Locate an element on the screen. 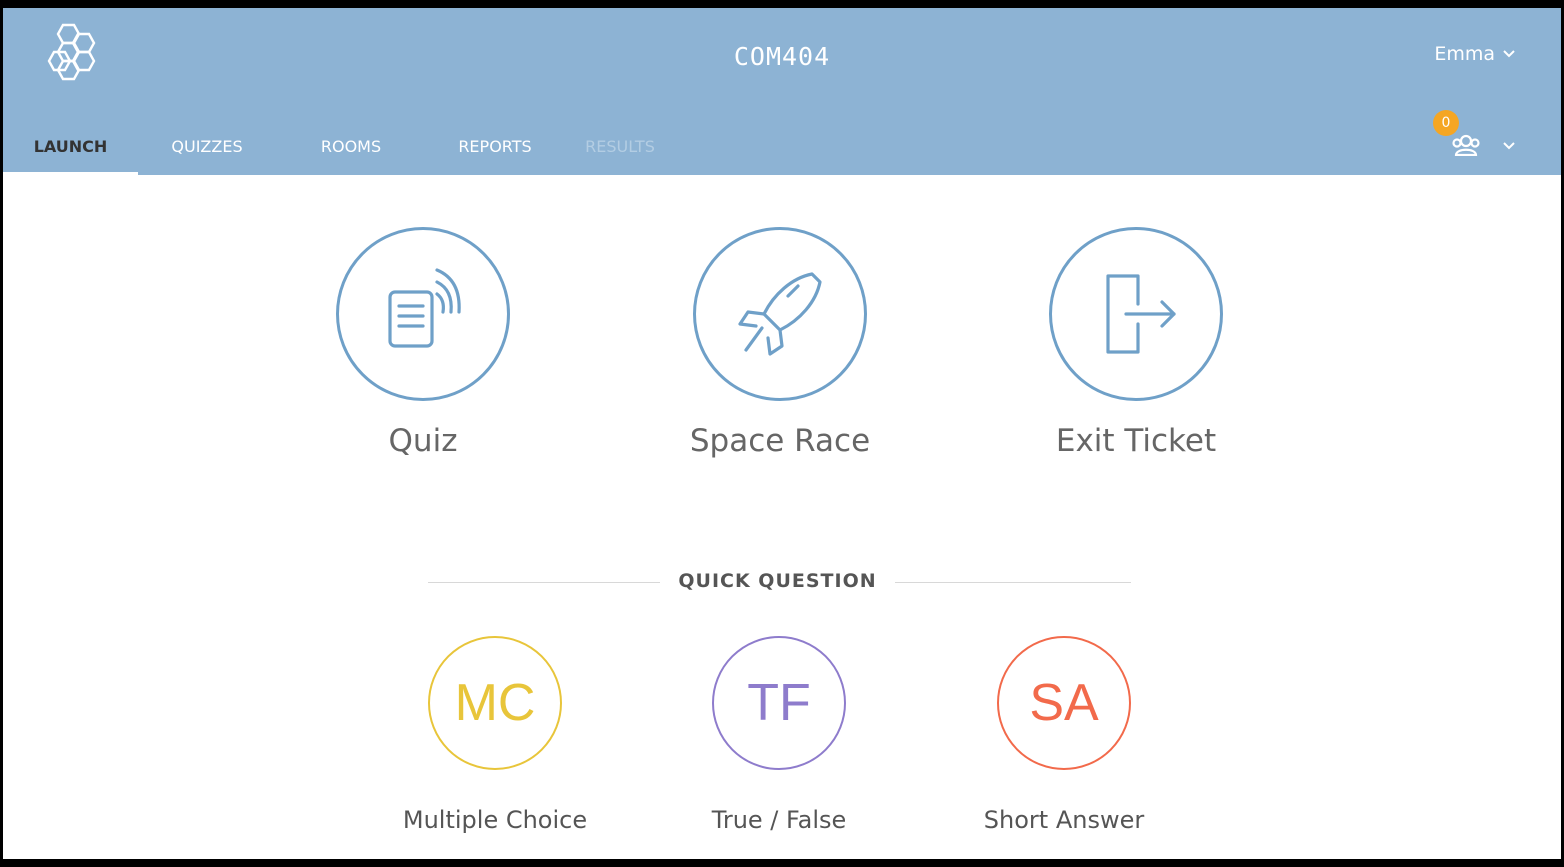 This screenshot has width=1564, height=867. tab-quizzes: QUIZZES is located at coordinates (207, 150).